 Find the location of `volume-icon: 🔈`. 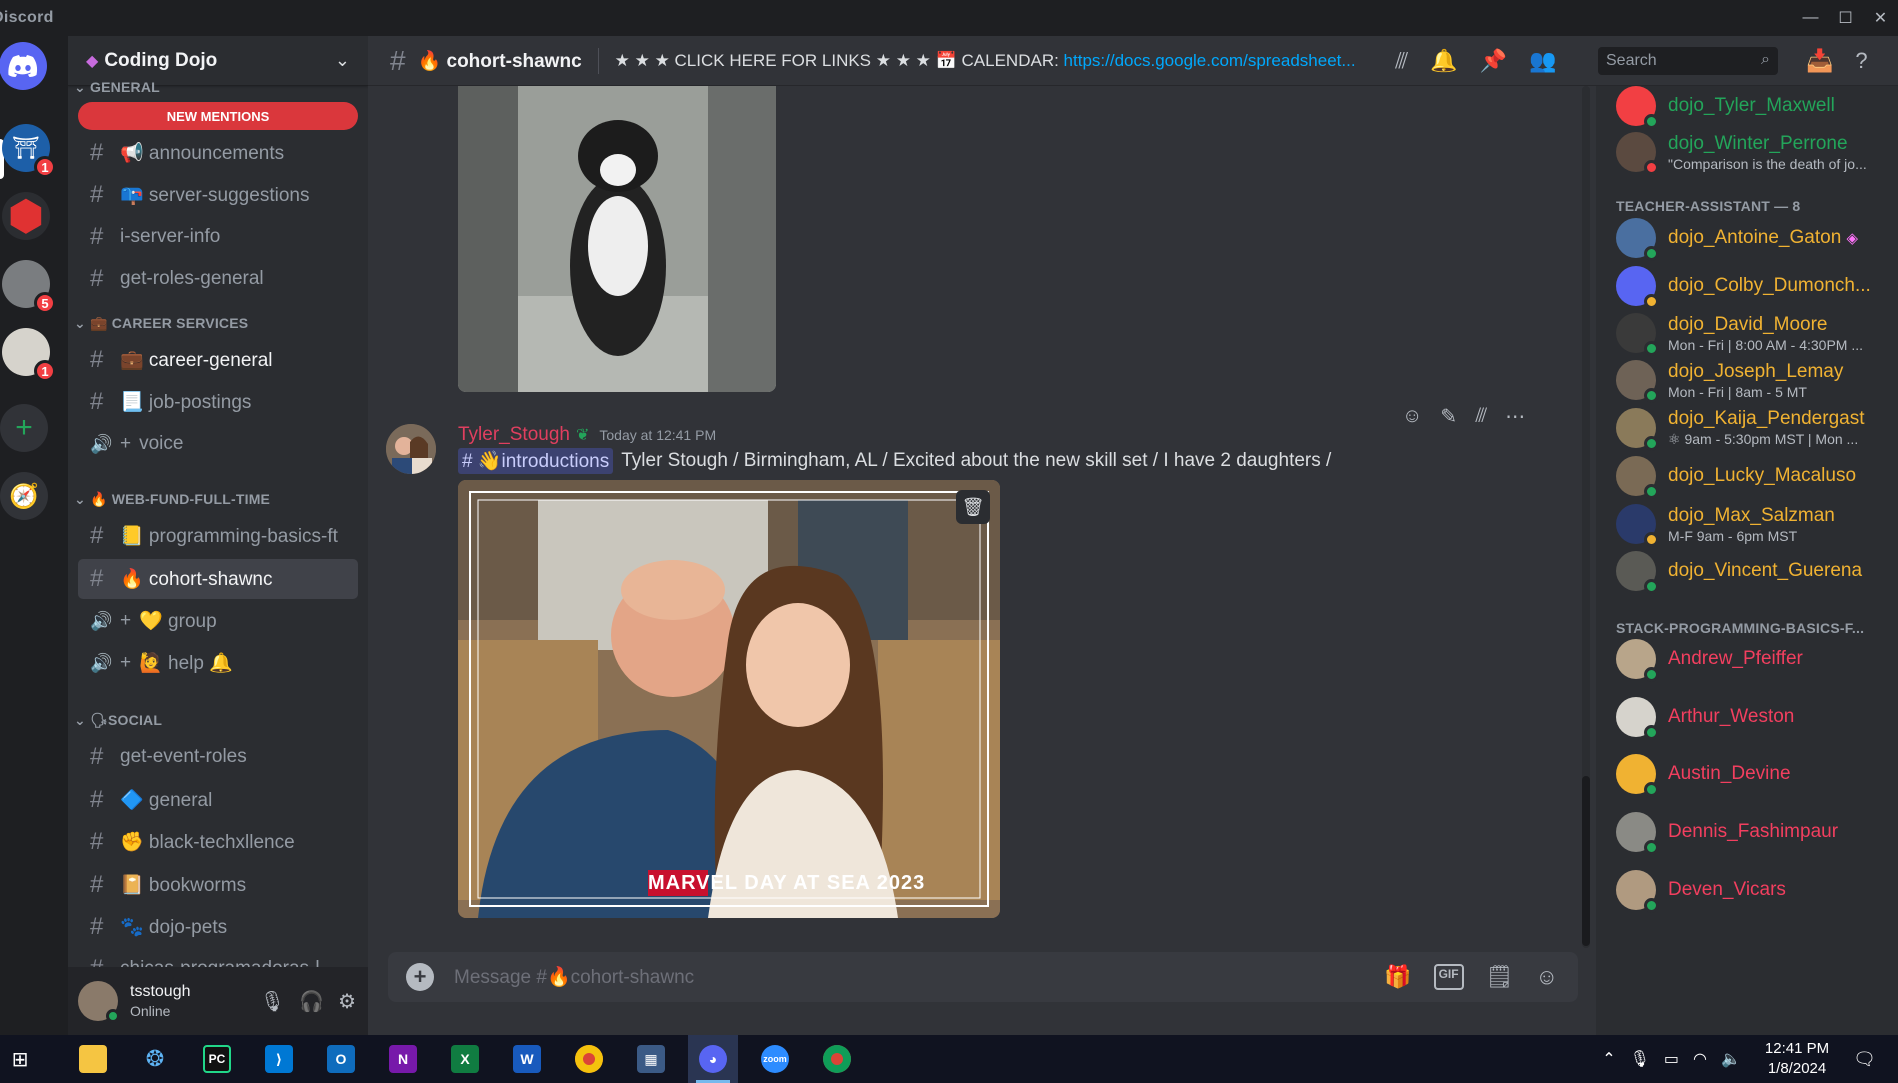

volume-icon: 🔈 is located at coordinates (1731, 1059).